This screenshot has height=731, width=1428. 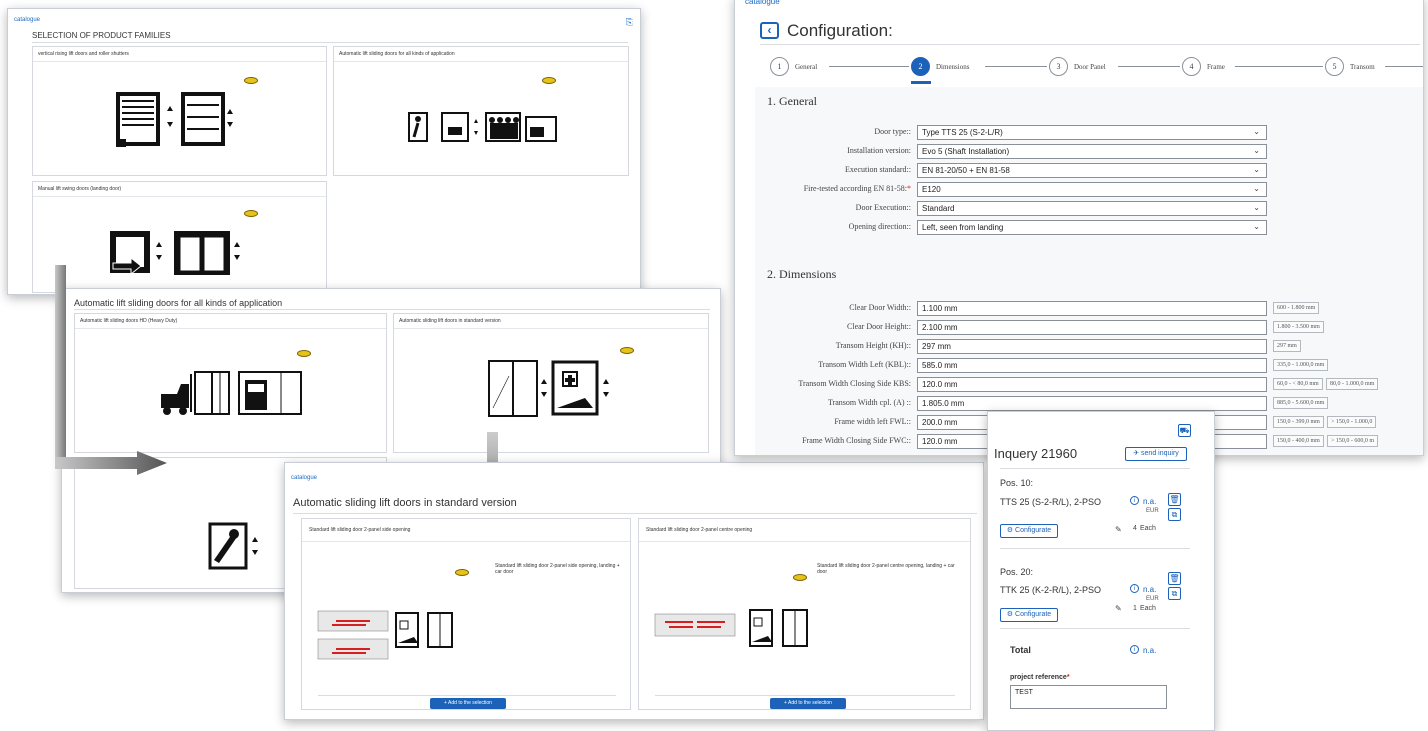 I want to click on dimension-input: 585.0 mm, so click(x=1092, y=365).